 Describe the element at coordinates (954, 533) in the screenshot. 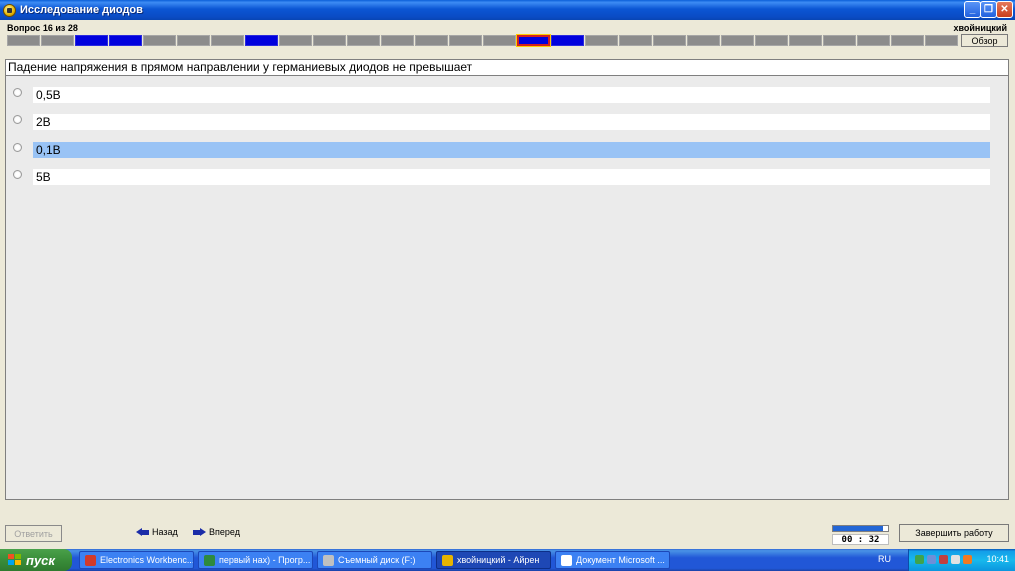

I see `finish-button: Завершить работу` at that location.